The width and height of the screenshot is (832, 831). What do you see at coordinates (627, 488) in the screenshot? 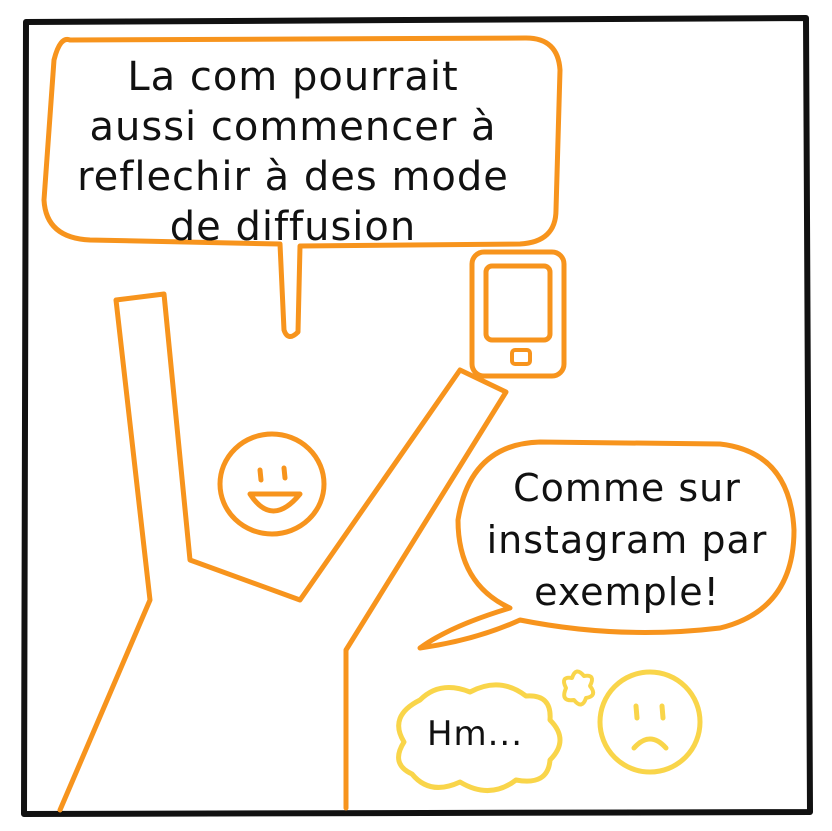
I see `bubble-right-line: Comme sur` at bounding box center [627, 488].